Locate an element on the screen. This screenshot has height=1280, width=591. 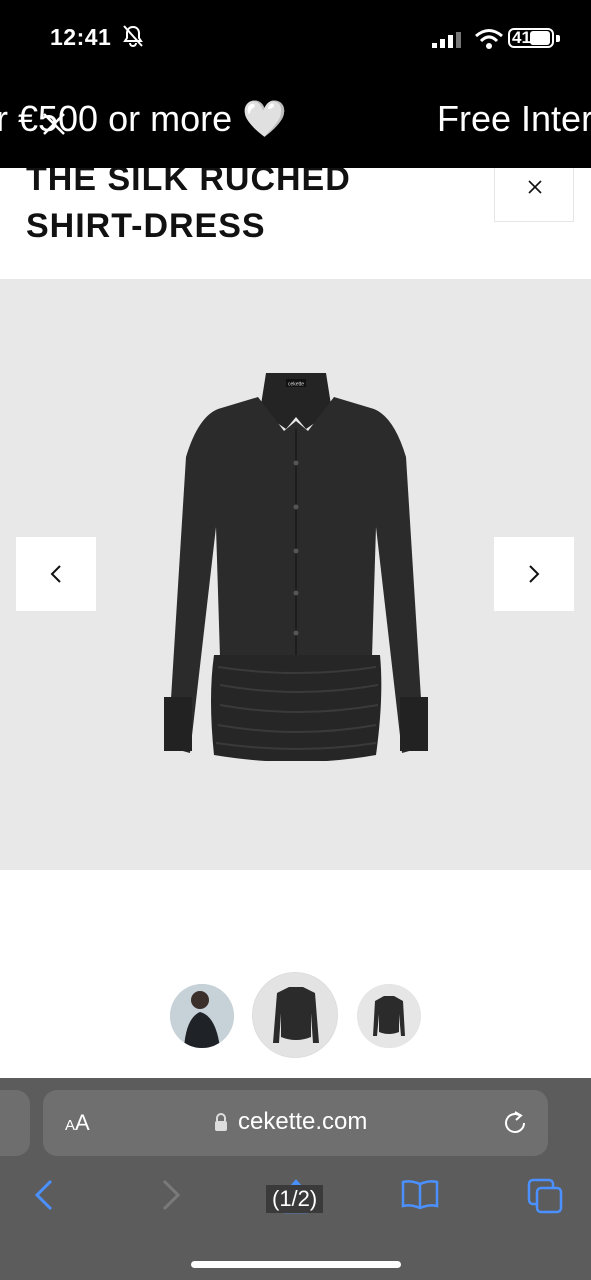
chevron-right-icon is located at coordinates (534, 574).